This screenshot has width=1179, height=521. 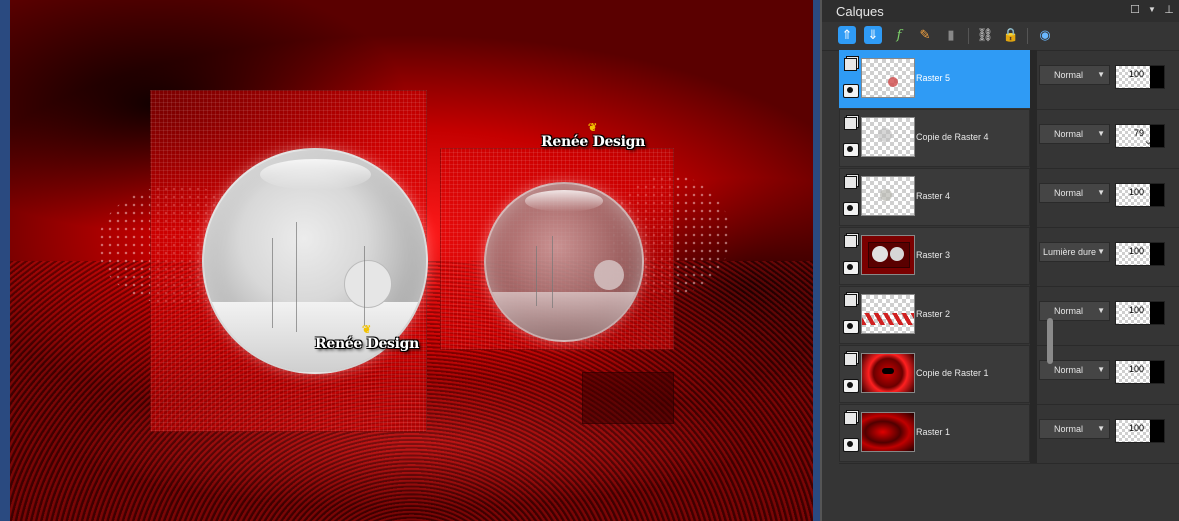 I want to click on layer-row: Copie de Raster 1 Normal ▼ 100, so click(x=1009, y=375).